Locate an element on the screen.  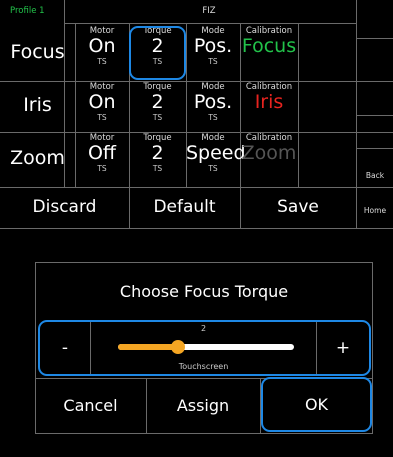
iris-mode-cell: Mode Pos. TS is located at coordinates (213, 102).